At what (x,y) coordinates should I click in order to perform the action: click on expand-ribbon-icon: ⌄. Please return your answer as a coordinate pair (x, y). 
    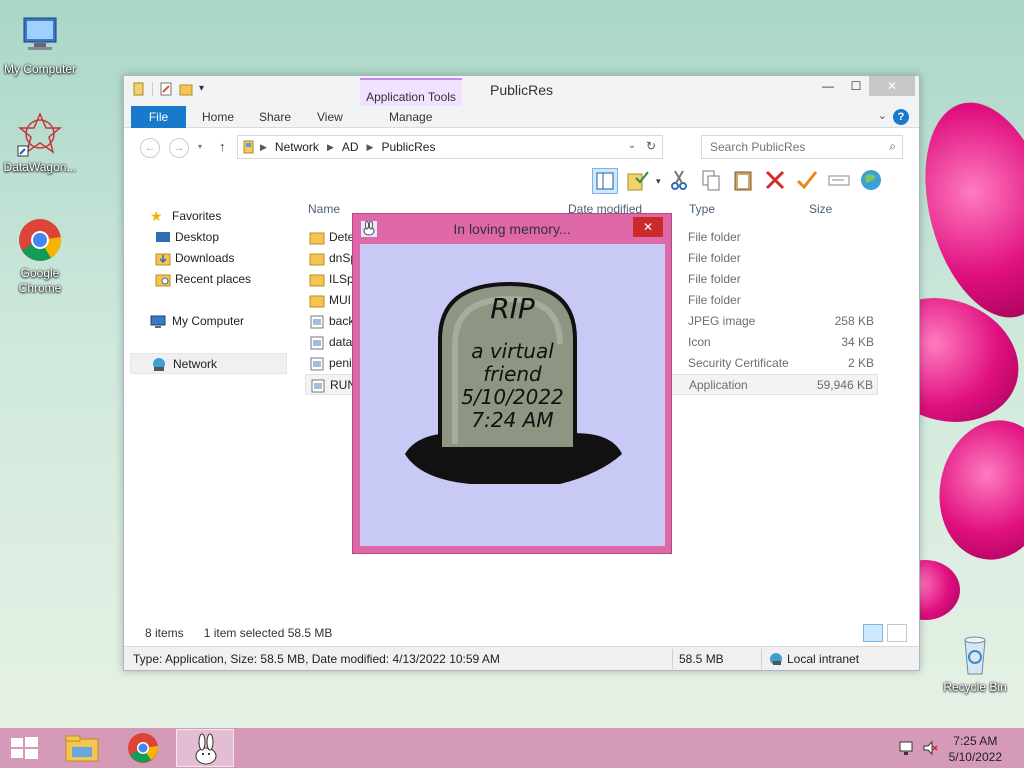
    Looking at the image, I should click on (882, 115).